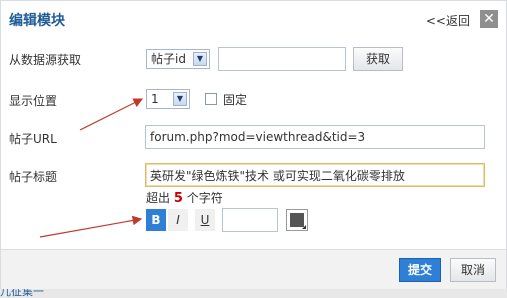 This screenshot has height=298, width=507. I want to click on underline-button: U, so click(205, 220).